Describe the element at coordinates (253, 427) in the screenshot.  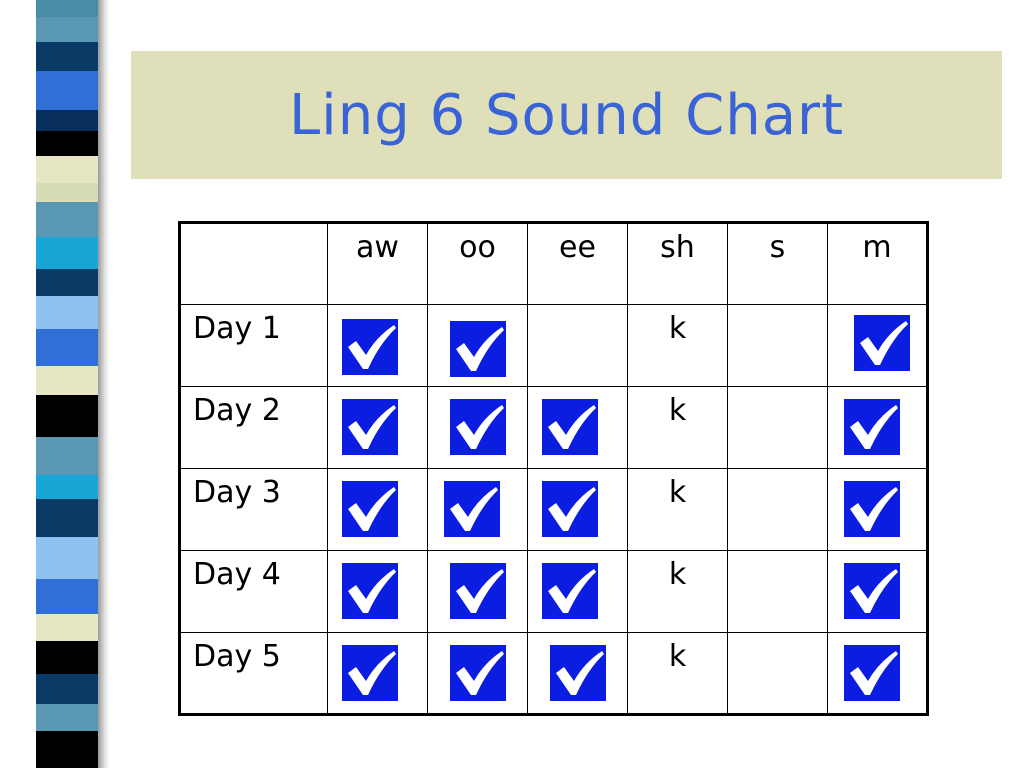
I see `row-label: Day 2` at that location.